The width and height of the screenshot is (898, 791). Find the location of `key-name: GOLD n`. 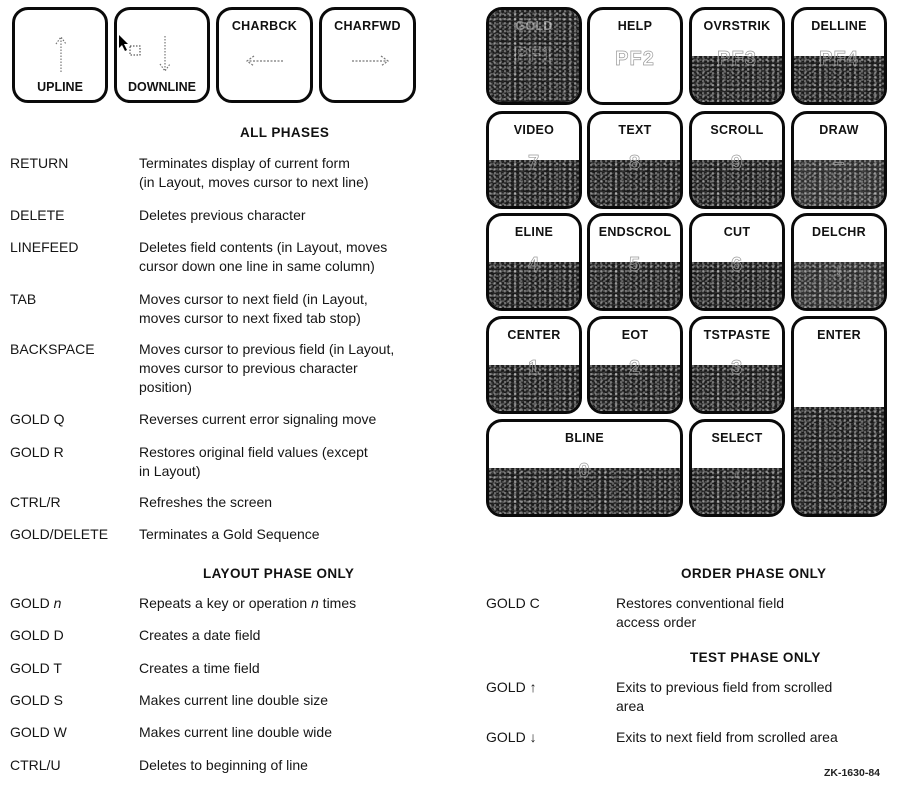

key-name: GOLD n is located at coordinates (36, 603).